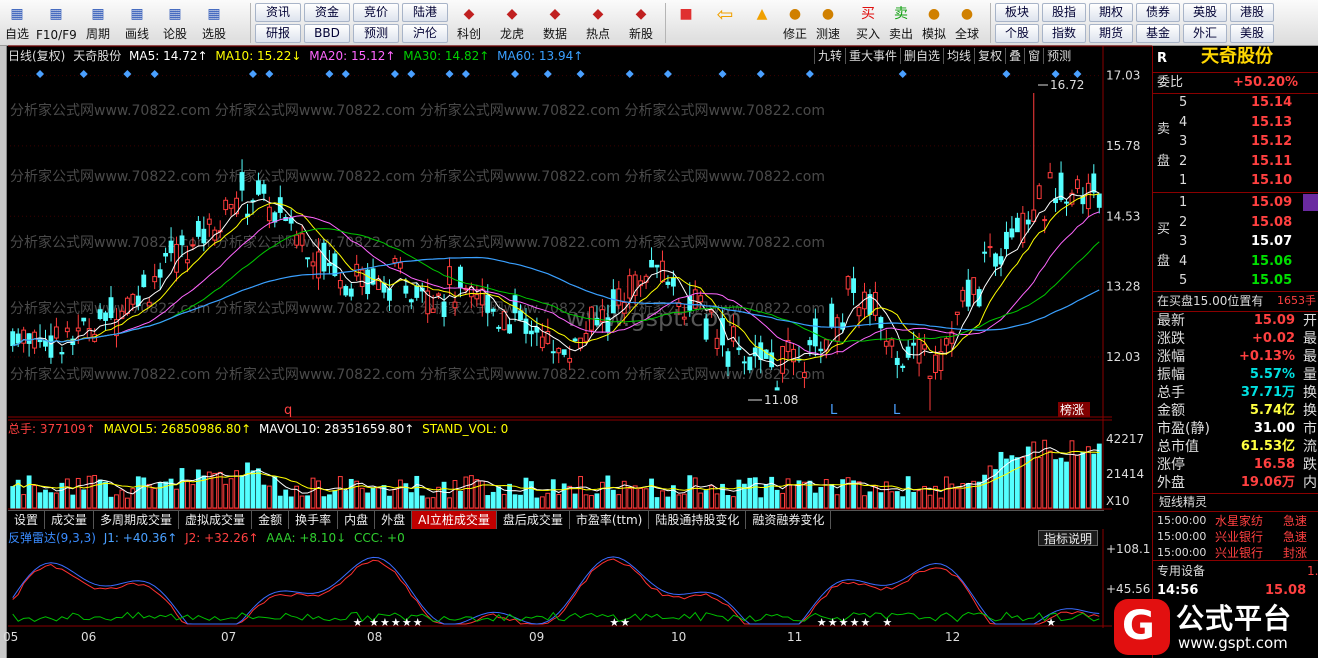 The height and width of the screenshot is (658, 1318). What do you see at coordinates (1235, 162) in the screenshot?
I see `ask-row: 2 15.11` at bounding box center [1235, 162].